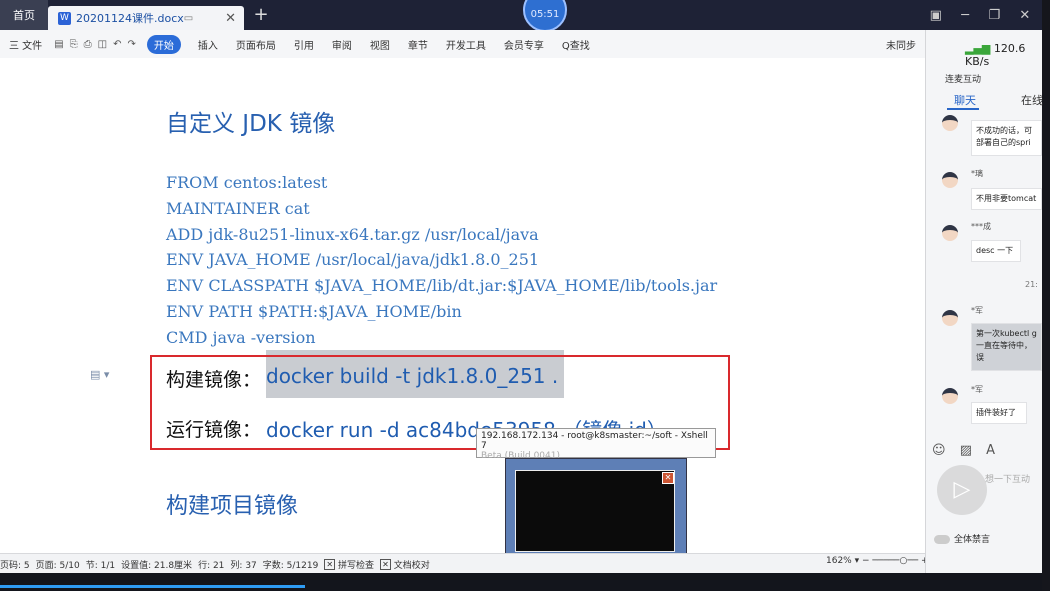  What do you see at coordinates (1007, 478) in the screenshot?
I see `chat-input: 想一下互动` at bounding box center [1007, 478].